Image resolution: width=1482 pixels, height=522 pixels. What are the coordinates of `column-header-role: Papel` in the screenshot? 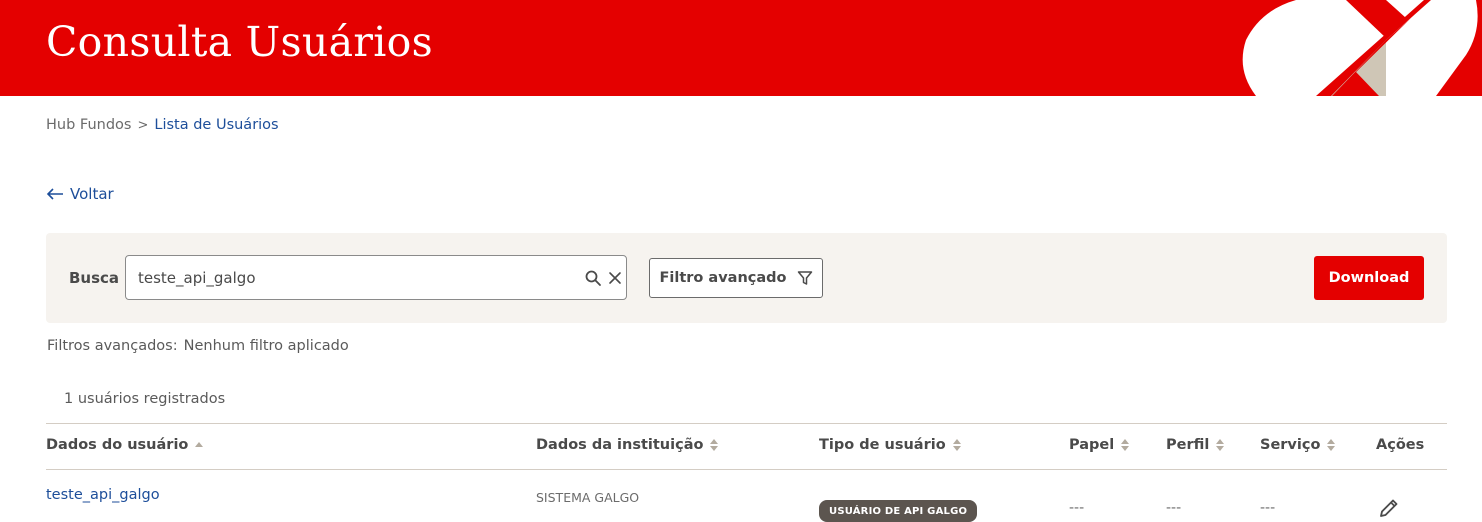 It's located at (1099, 445).